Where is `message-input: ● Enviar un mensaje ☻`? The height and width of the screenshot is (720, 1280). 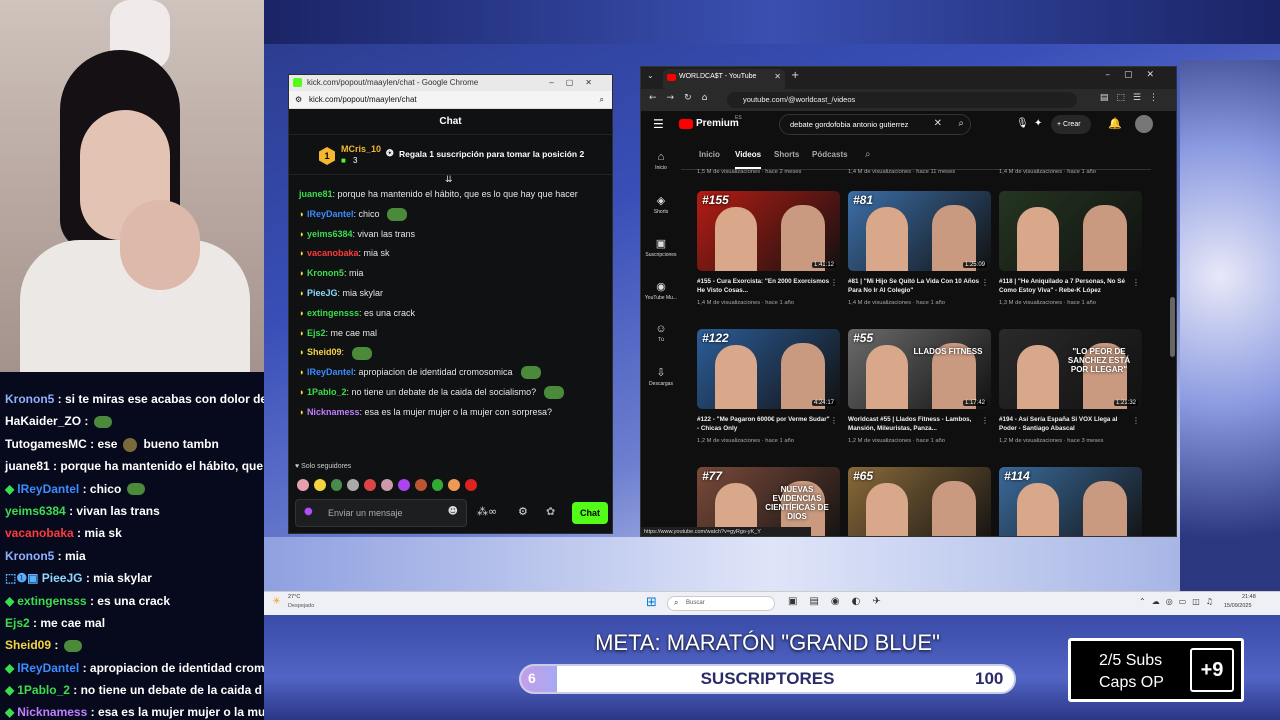
message-input: ● Enviar un mensaje ☻ is located at coordinates (381, 513).